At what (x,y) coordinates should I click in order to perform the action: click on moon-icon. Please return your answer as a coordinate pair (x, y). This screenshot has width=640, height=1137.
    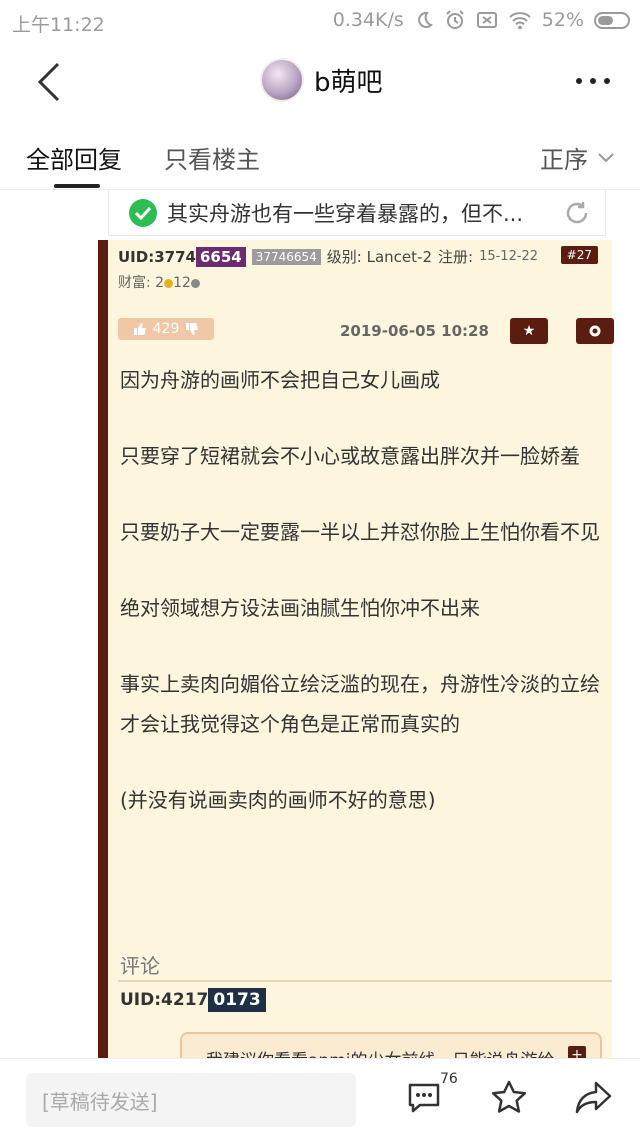
    Looking at the image, I should click on (425, 19).